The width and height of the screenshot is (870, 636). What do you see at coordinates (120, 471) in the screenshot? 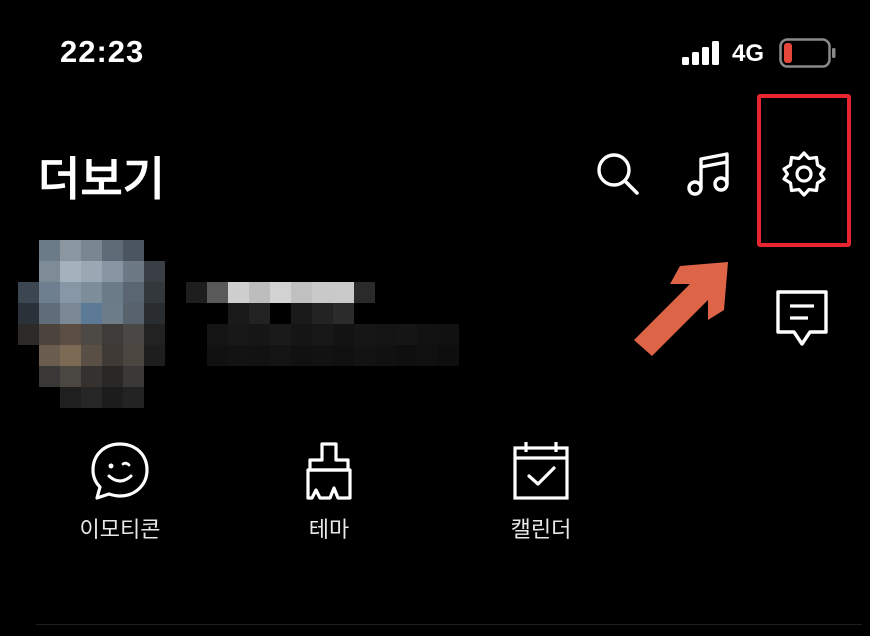
I see `smiley-icon` at bounding box center [120, 471].